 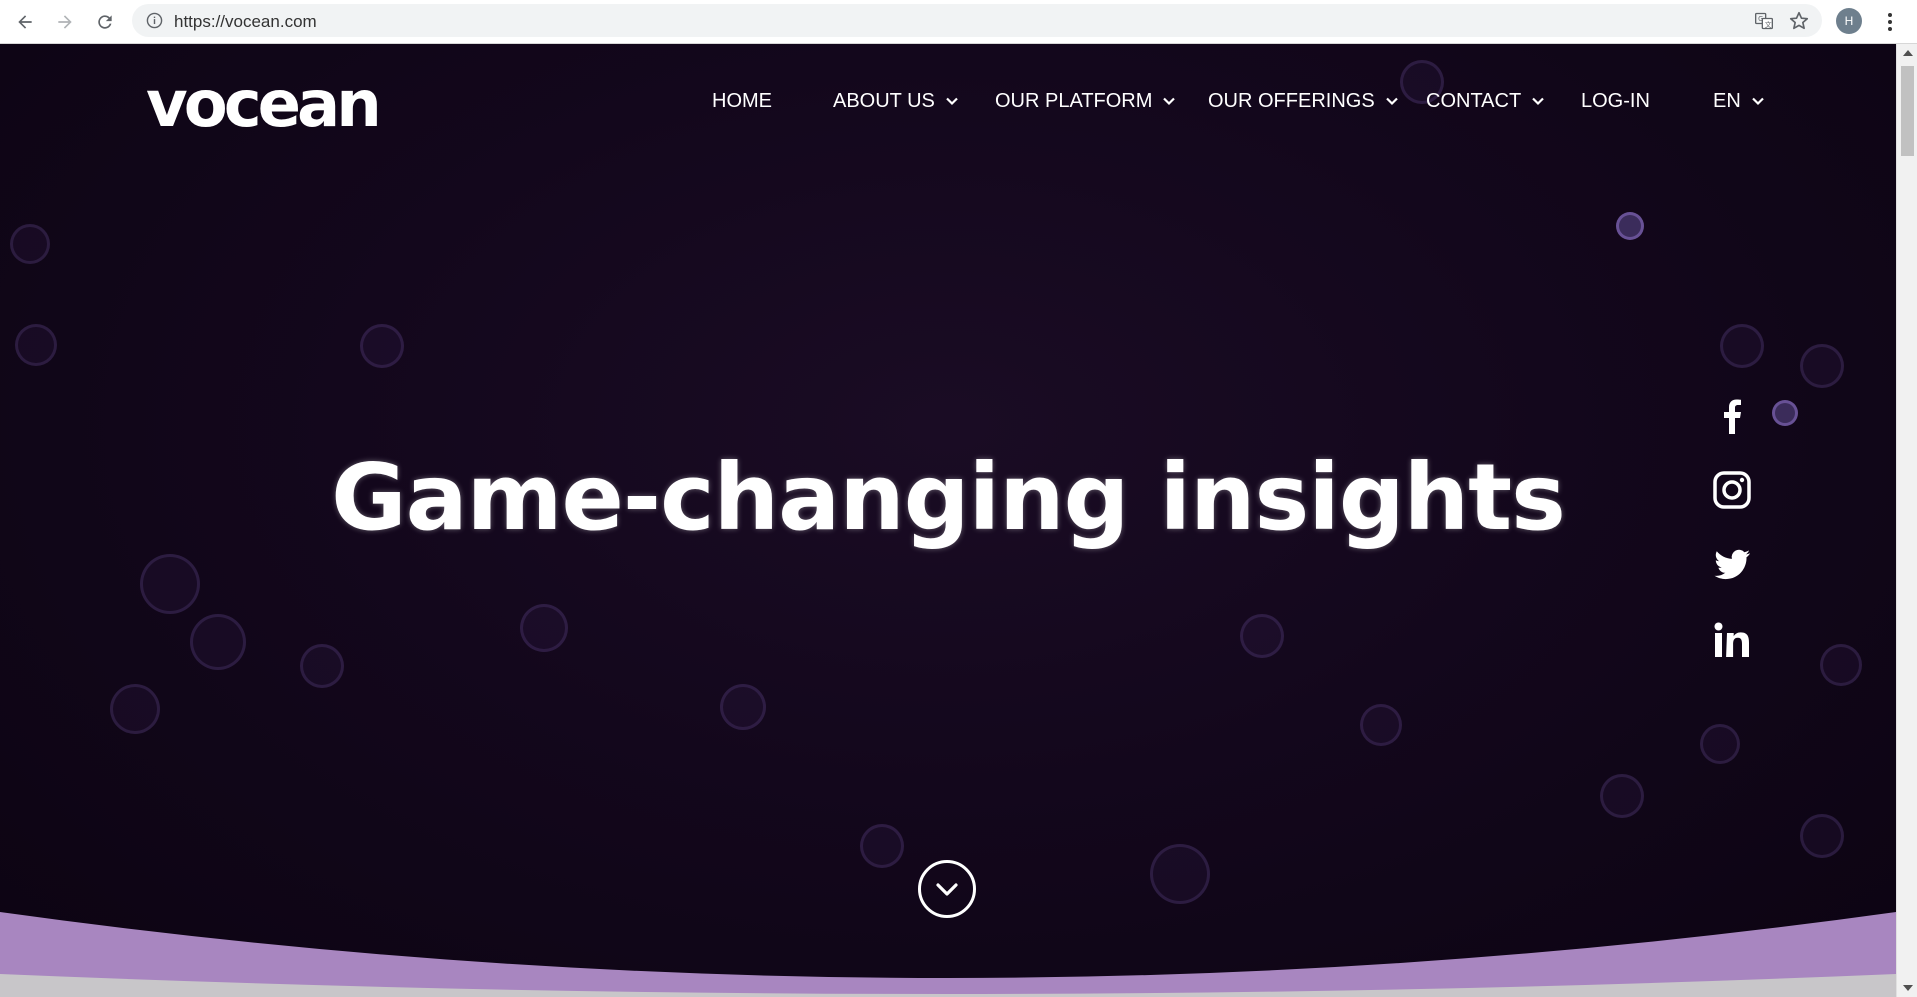 I want to click on nav-our-platform: OUR PLATFORM, so click(x=1085, y=101).